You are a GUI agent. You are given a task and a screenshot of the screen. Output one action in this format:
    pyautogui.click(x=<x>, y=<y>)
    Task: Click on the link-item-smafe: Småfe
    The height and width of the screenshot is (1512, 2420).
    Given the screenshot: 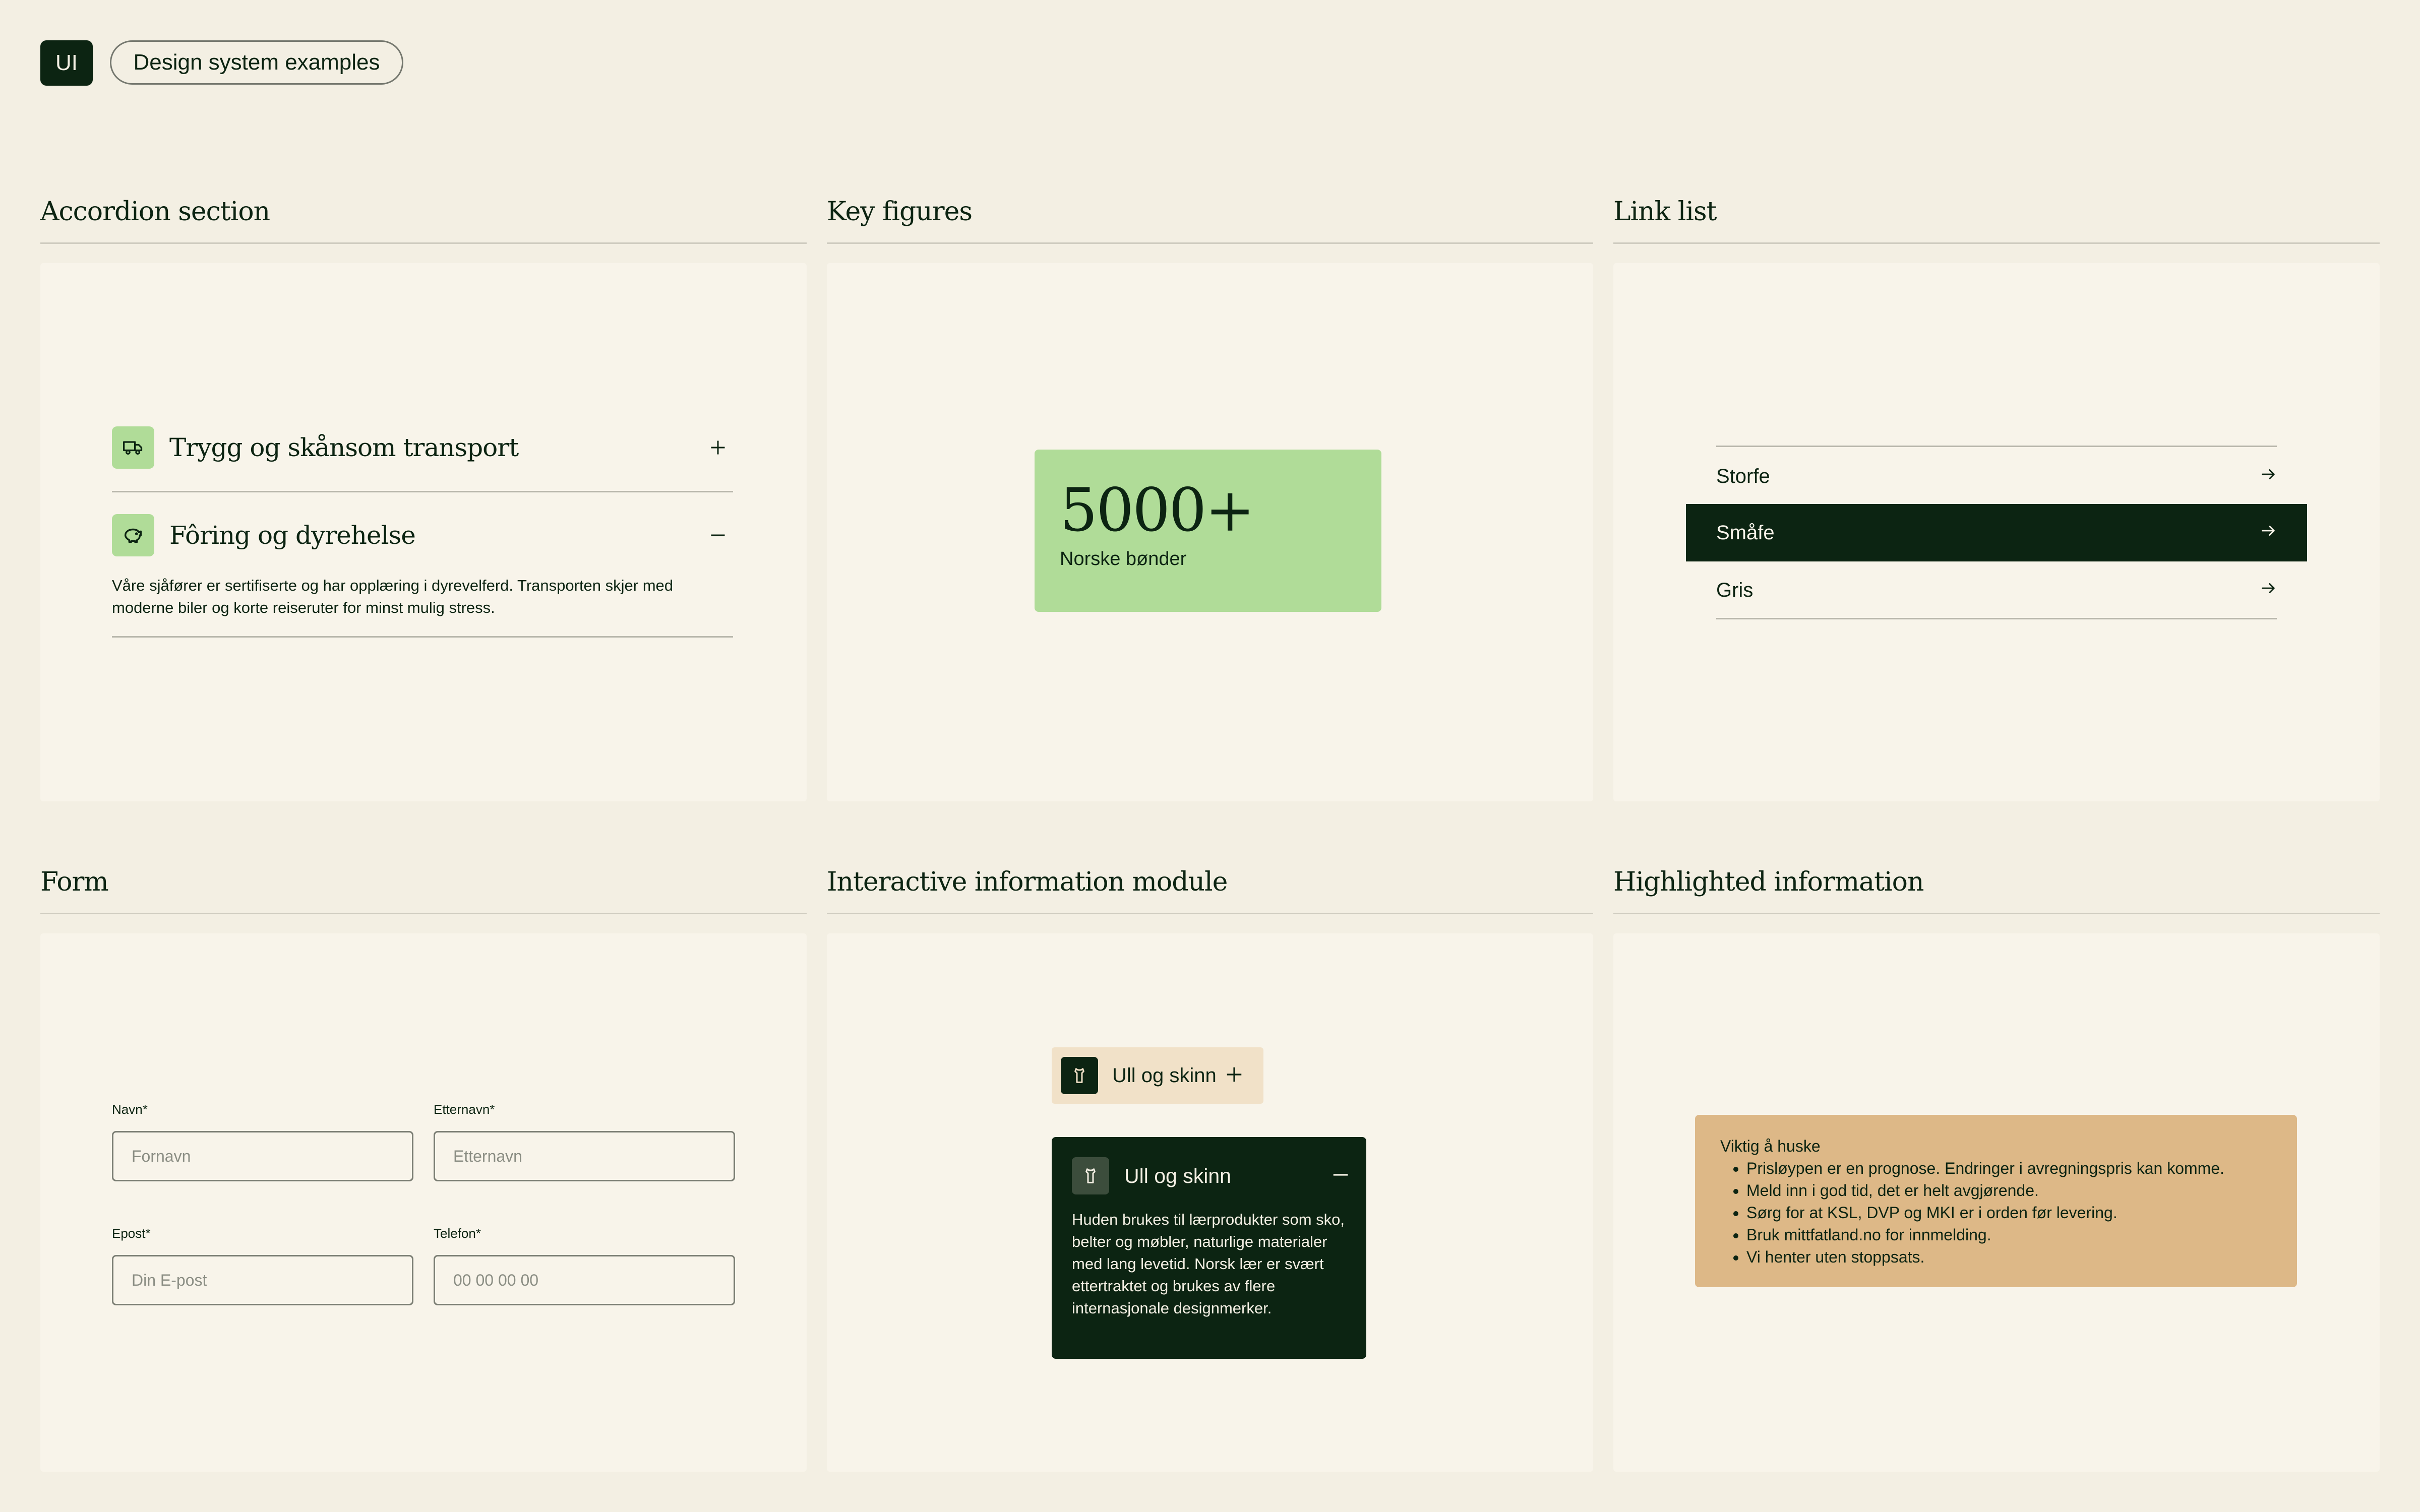 What is the action you would take?
    pyautogui.click(x=1996, y=532)
    